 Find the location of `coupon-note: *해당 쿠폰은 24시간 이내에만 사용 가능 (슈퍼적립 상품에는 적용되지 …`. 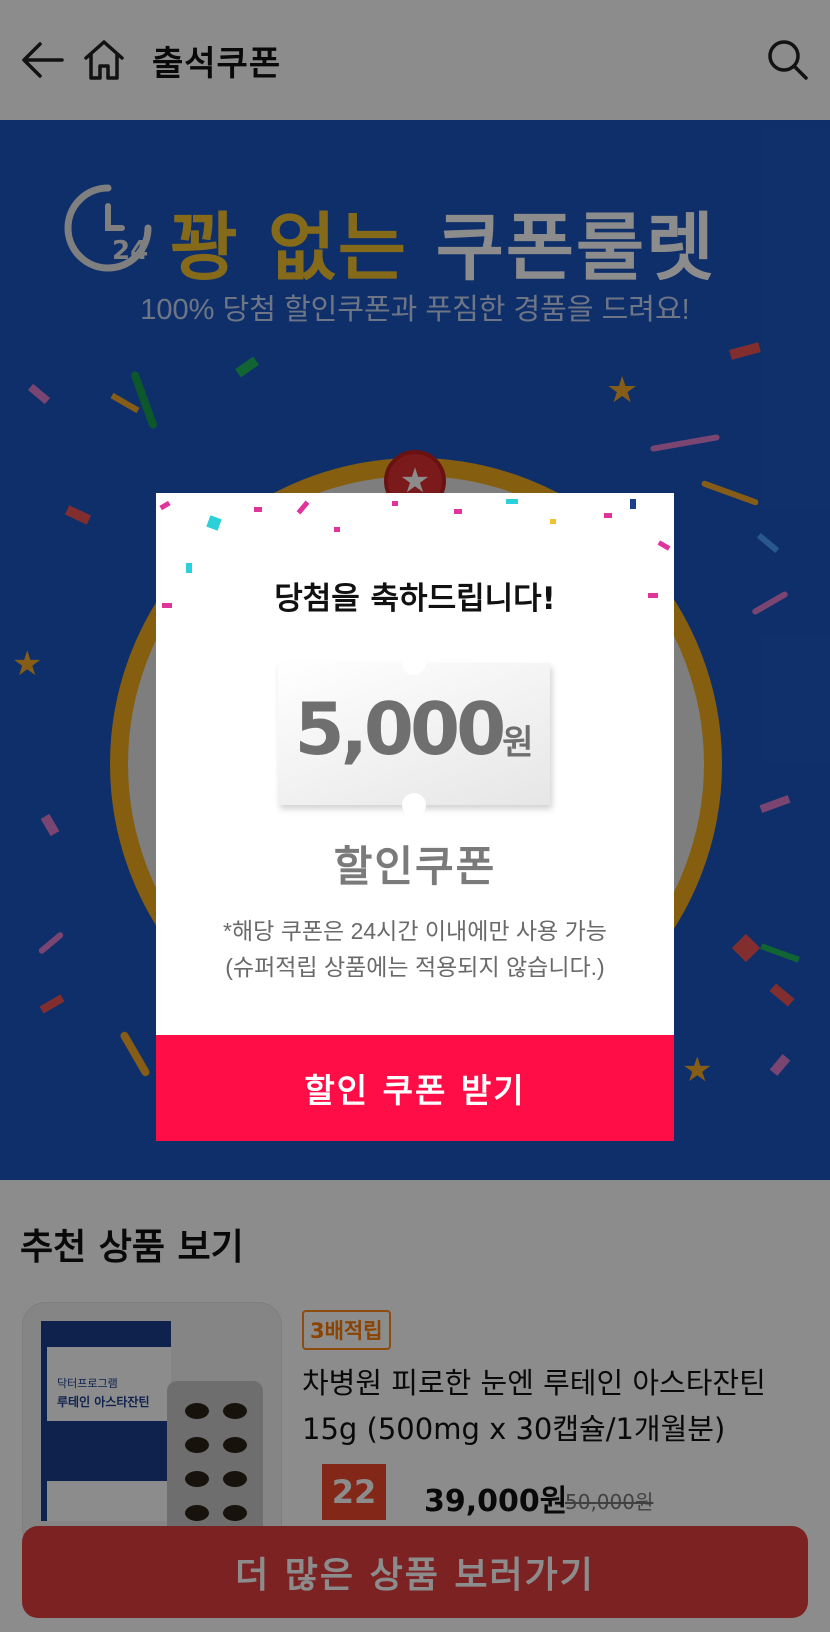

coupon-note: *해당 쿠폰은 24시간 이내에만 사용 가능 (슈퍼적립 상품에는 적용되지 … is located at coordinates (415, 949).